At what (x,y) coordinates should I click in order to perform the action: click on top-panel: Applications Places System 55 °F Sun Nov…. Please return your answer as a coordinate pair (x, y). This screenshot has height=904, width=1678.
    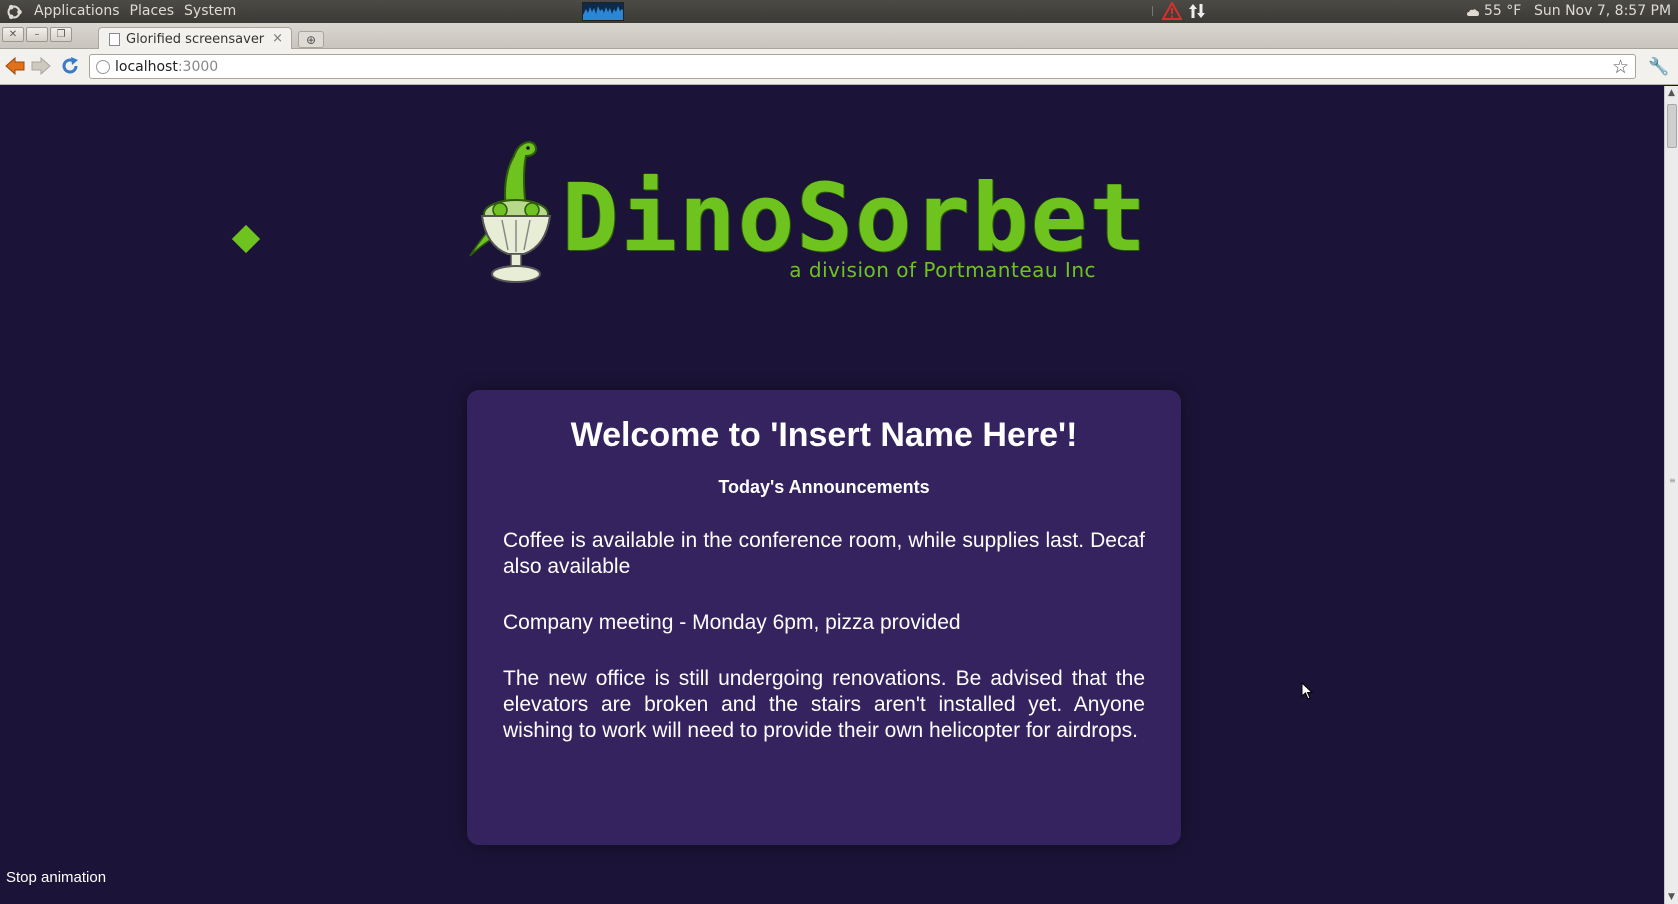
    Looking at the image, I should click on (839, 11).